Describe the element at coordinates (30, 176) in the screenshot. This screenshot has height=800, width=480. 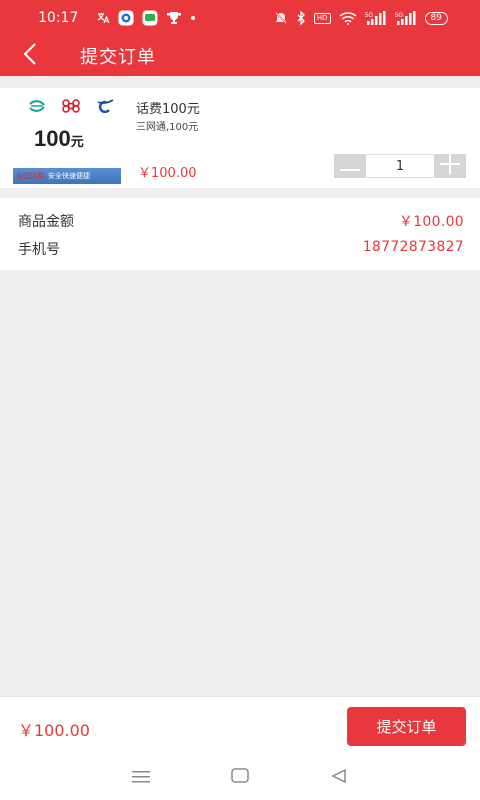
I see `thumbnail-banner-left: 全国话费` at that location.